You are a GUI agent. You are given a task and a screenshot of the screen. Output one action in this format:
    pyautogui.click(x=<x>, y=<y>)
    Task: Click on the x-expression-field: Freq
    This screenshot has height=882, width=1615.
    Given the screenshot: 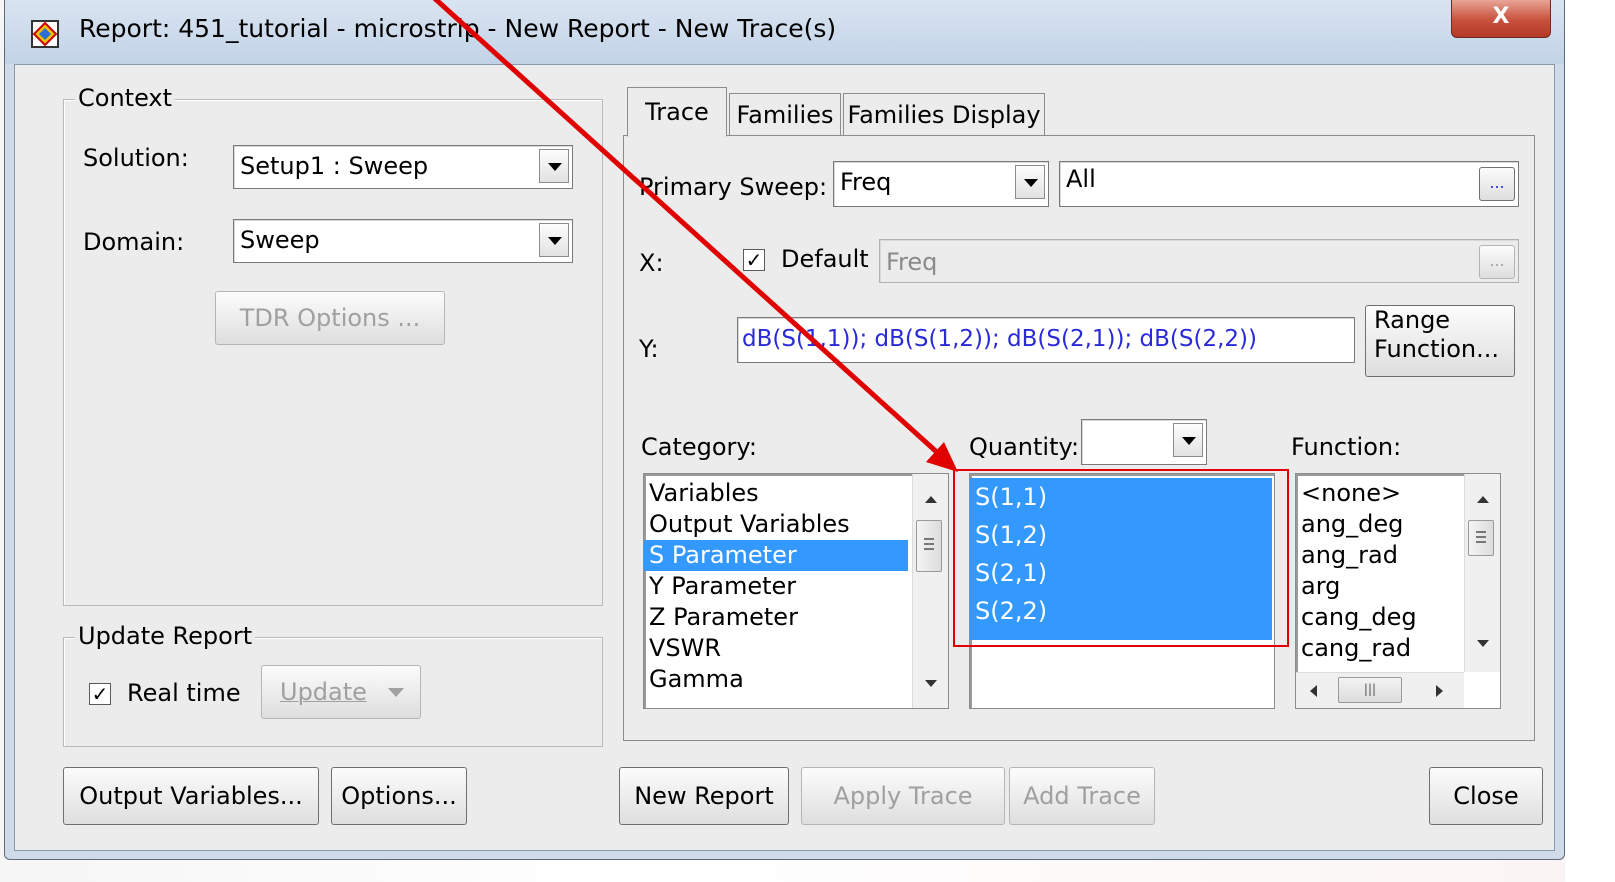 What is the action you would take?
    pyautogui.click(x=1199, y=261)
    